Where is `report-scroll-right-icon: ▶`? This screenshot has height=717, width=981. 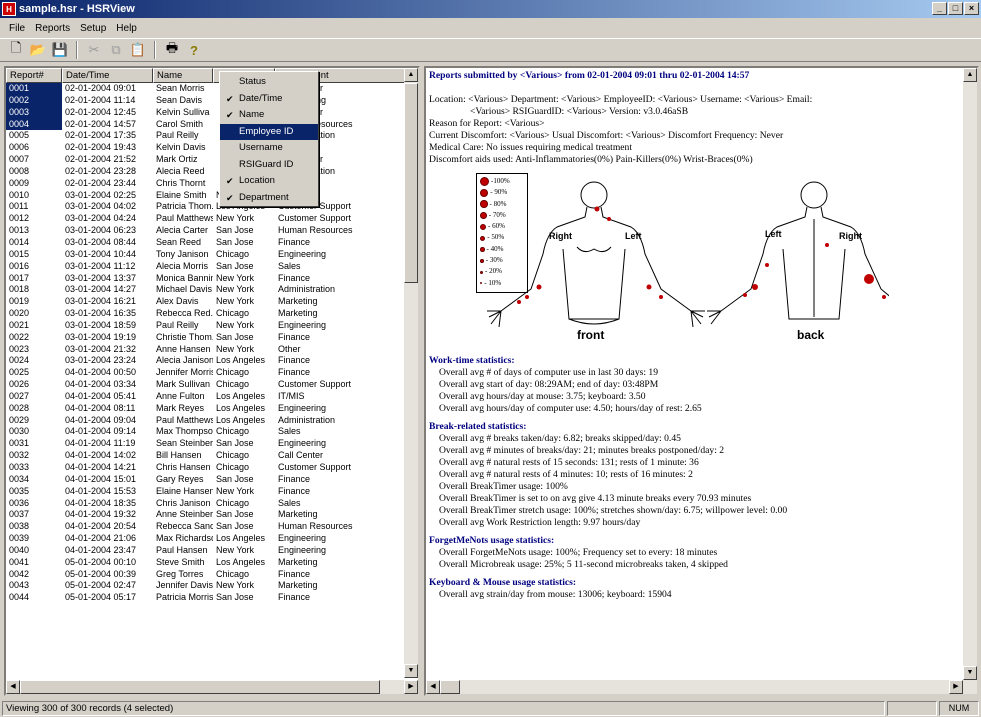 report-scroll-right-icon: ▶ is located at coordinates (956, 687).